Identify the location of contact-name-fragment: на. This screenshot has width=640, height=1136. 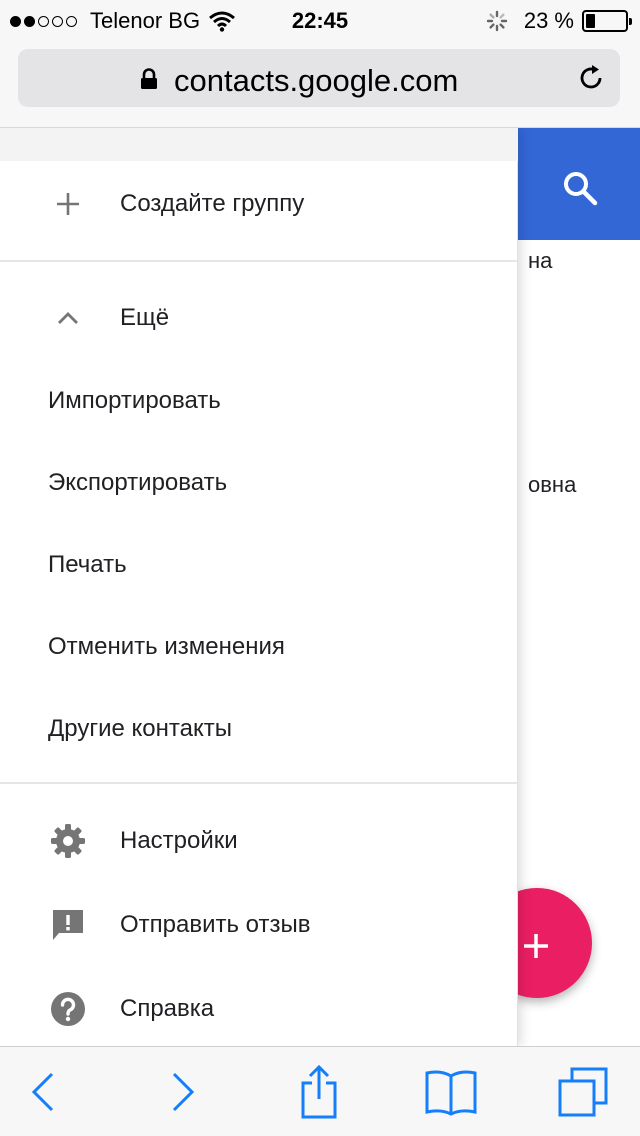
(540, 261).